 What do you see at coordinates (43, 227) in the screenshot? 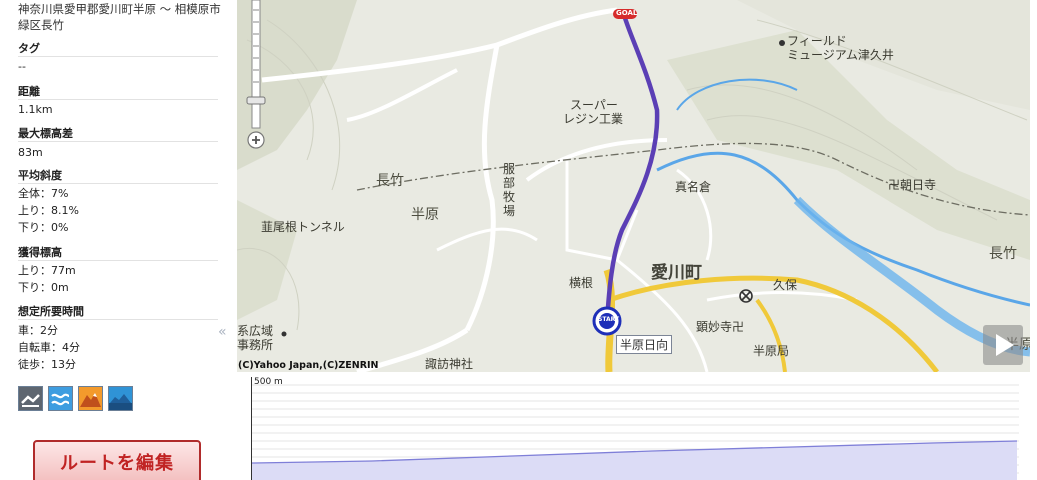
I see `avg-grade-down: 下り：0%` at bounding box center [43, 227].